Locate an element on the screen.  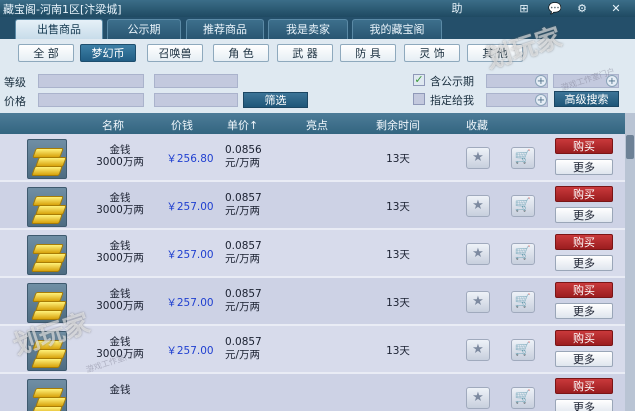
table-header: 名称 价钱 单价↑ 亮点 剩余时间 收藏 is located at coordinates (312, 123).